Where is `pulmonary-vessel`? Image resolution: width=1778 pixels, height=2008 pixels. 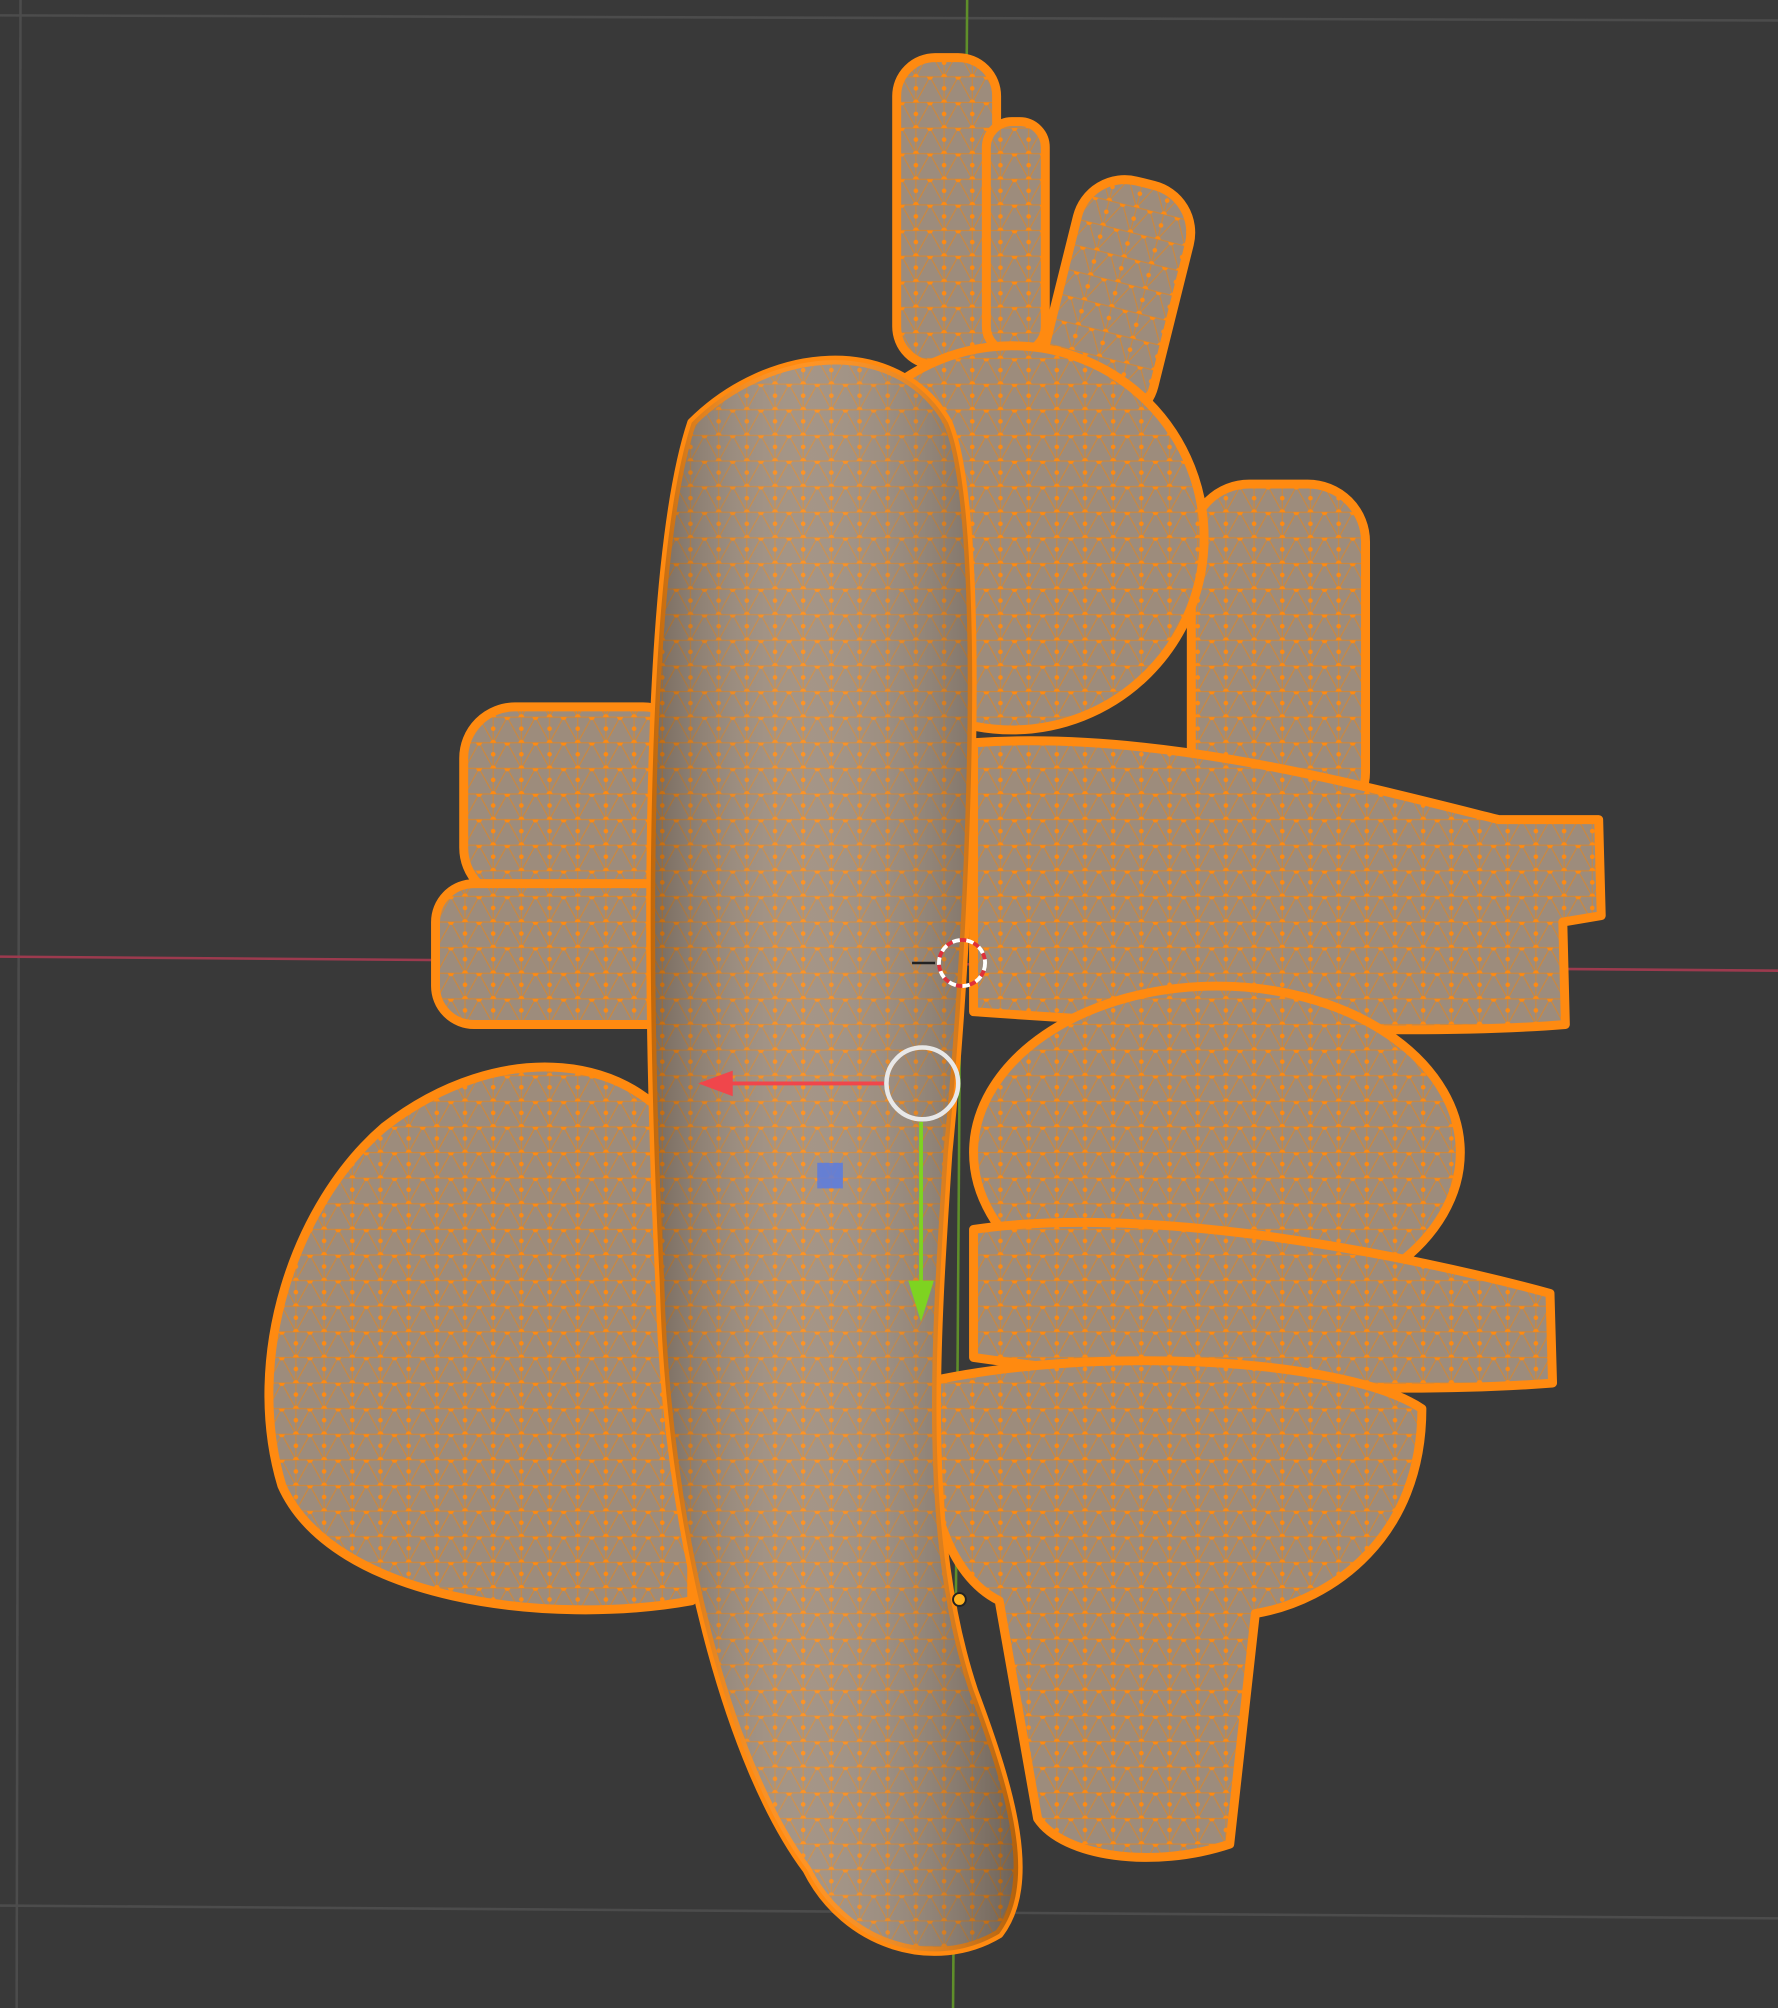 pulmonary-vessel is located at coordinates (1287, 885).